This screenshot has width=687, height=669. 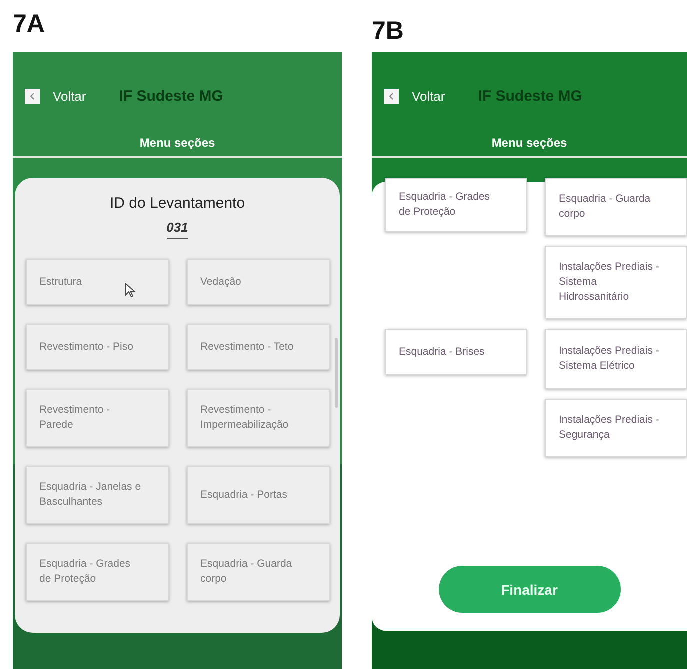 I want to click on section-button: Revestimento - Parede, so click(x=97, y=418).